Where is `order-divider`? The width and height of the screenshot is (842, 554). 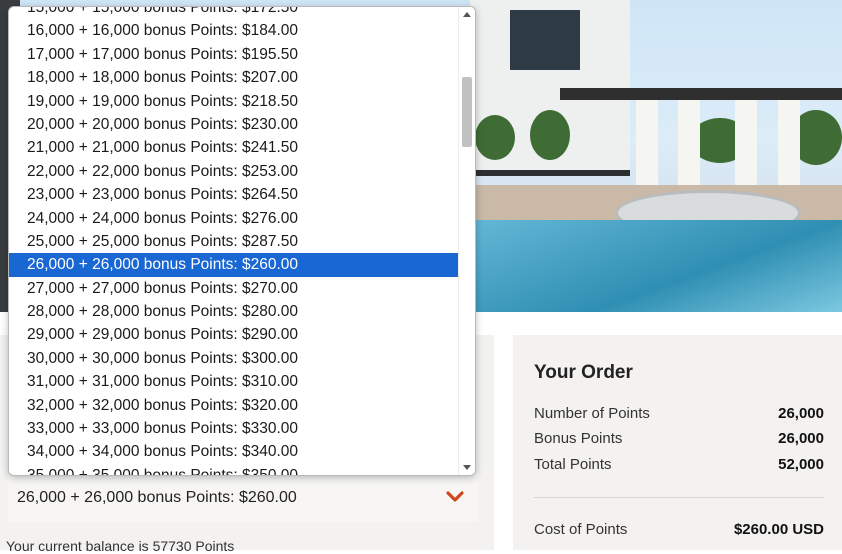
order-divider is located at coordinates (679, 497).